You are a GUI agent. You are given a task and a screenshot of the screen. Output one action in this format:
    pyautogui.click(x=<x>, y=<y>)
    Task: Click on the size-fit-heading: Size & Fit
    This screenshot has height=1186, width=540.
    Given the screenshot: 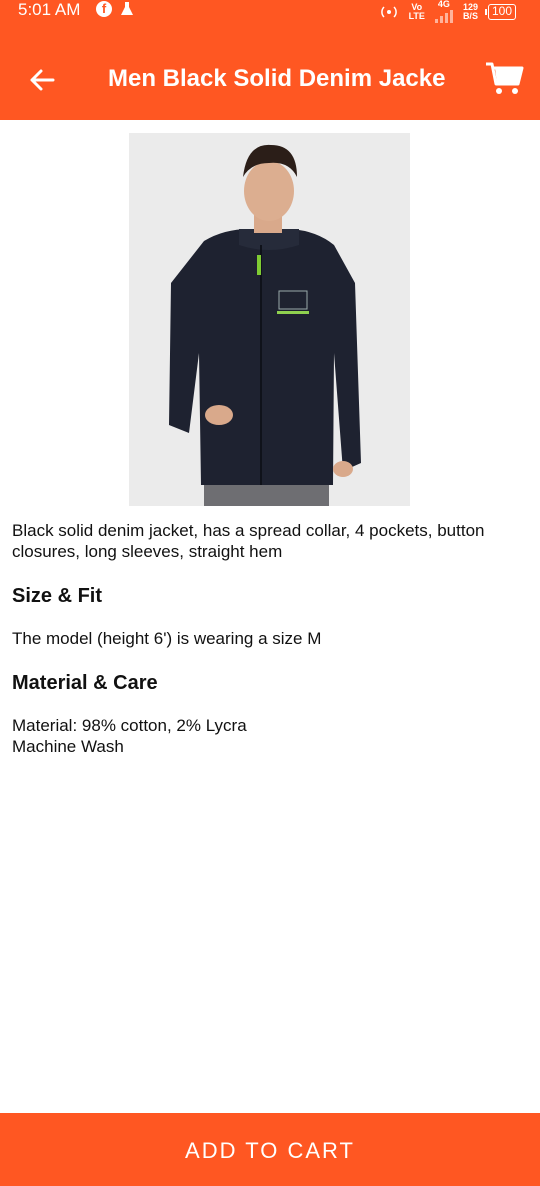 What is the action you would take?
    pyautogui.click(x=57, y=596)
    